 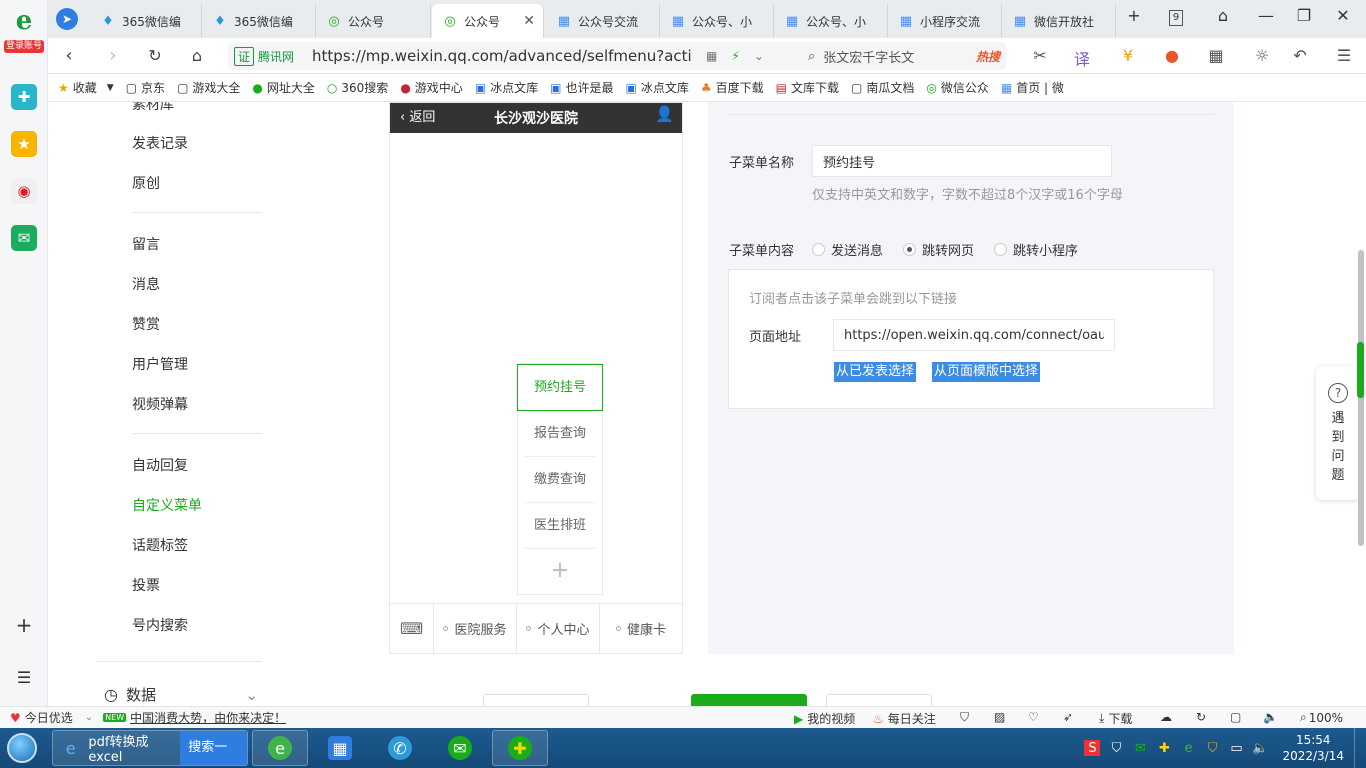 I want to click on new-tab-icon: +, so click(x=1134, y=15).